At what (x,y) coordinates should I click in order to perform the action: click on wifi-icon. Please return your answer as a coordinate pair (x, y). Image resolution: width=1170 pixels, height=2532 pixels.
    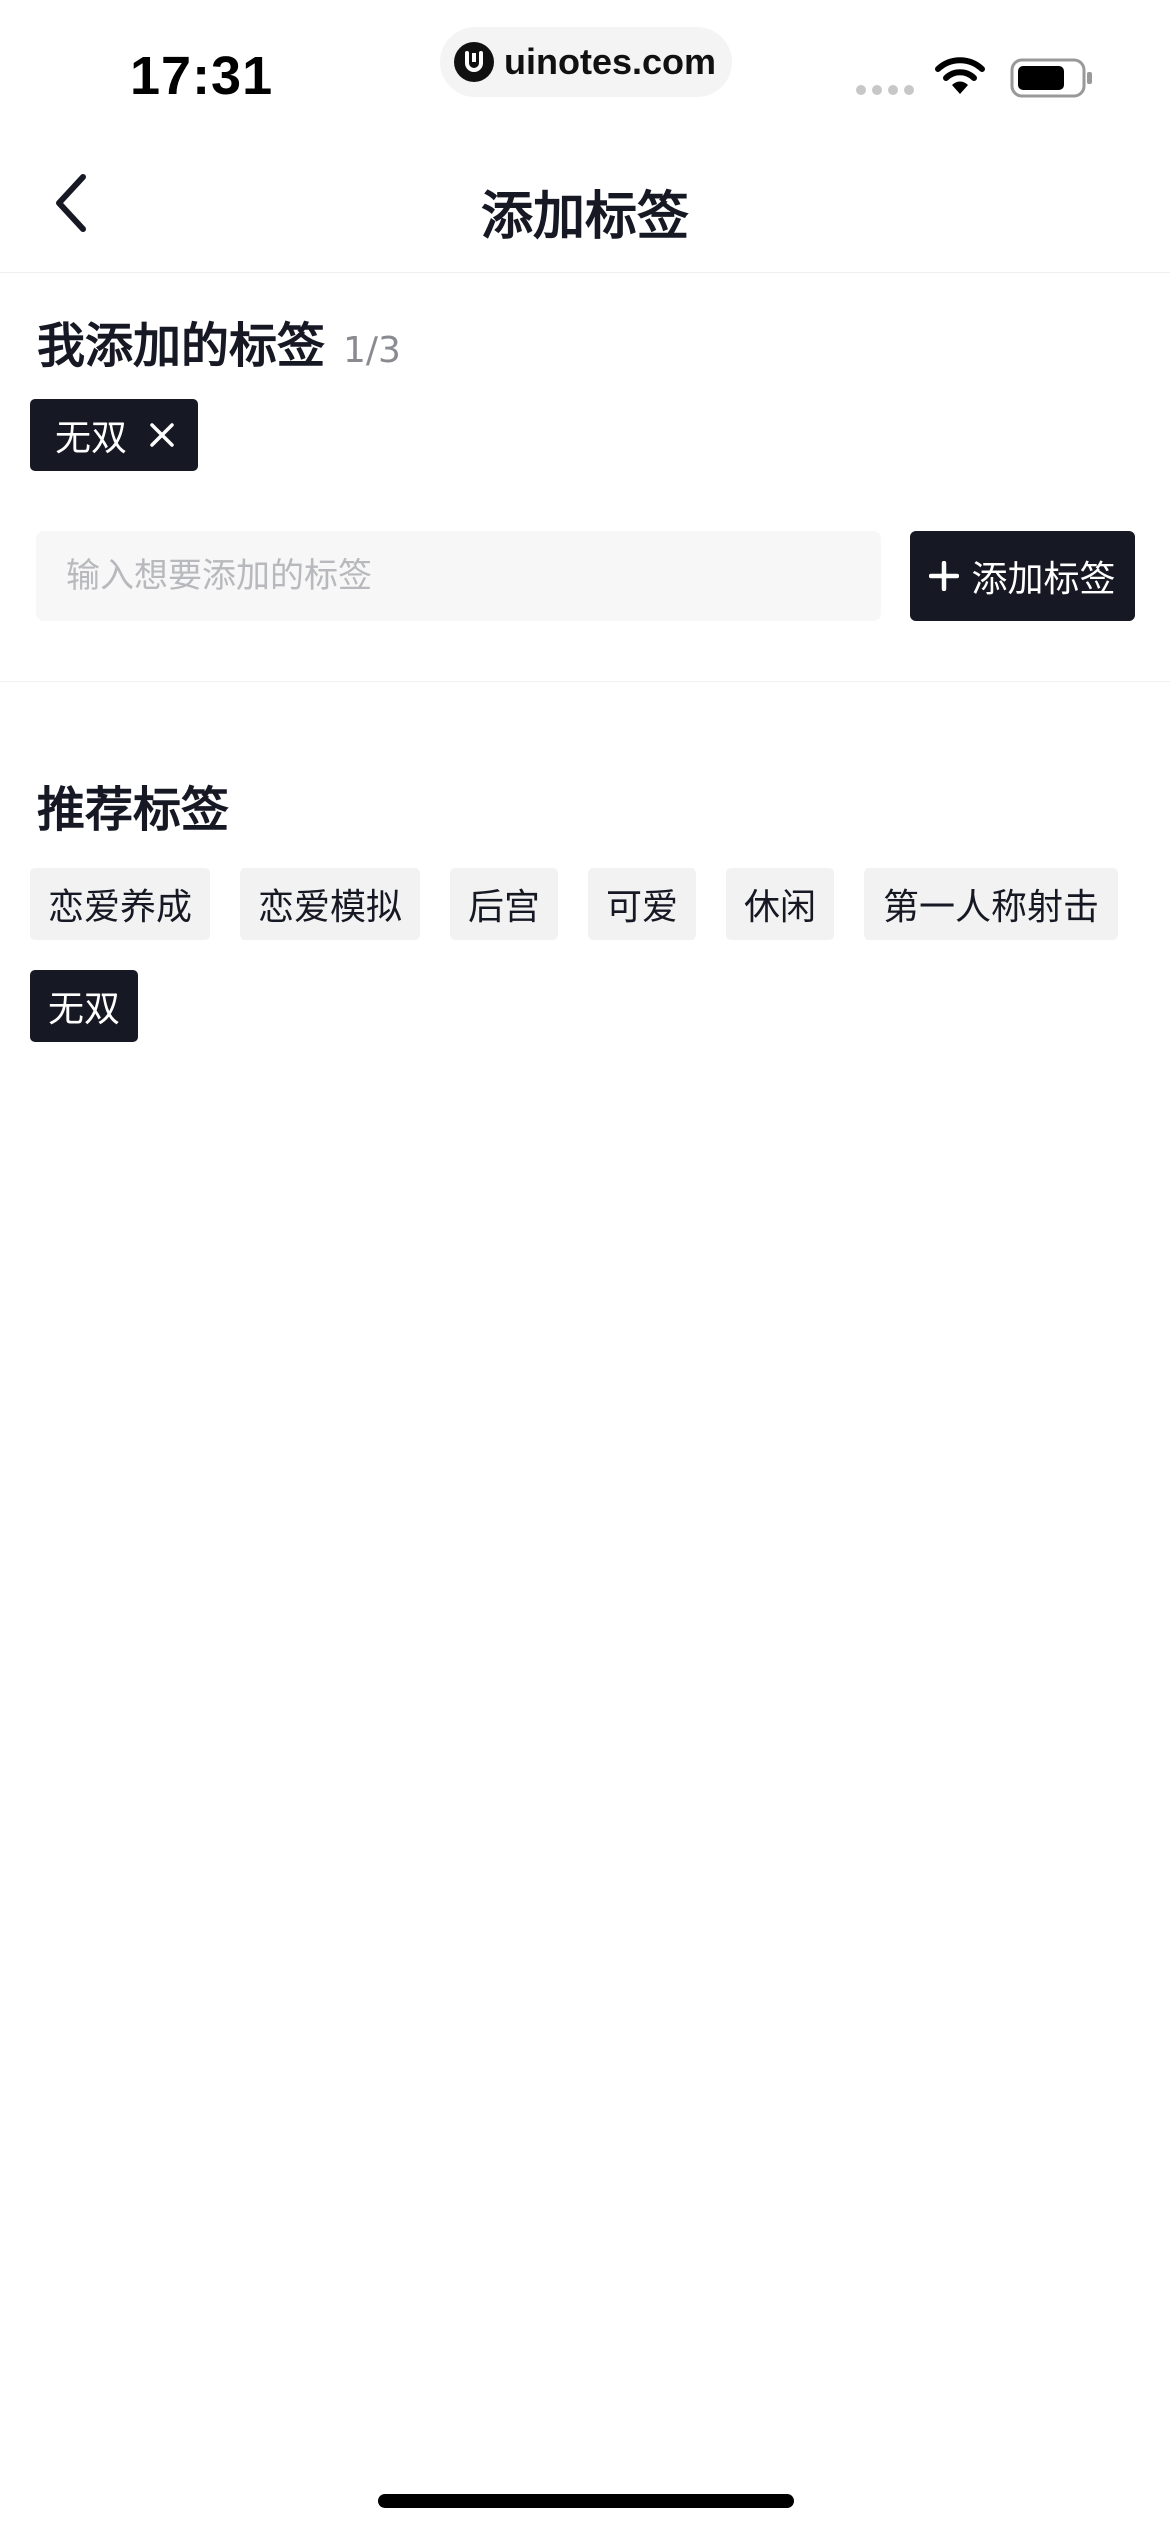
    Looking at the image, I should click on (960, 75).